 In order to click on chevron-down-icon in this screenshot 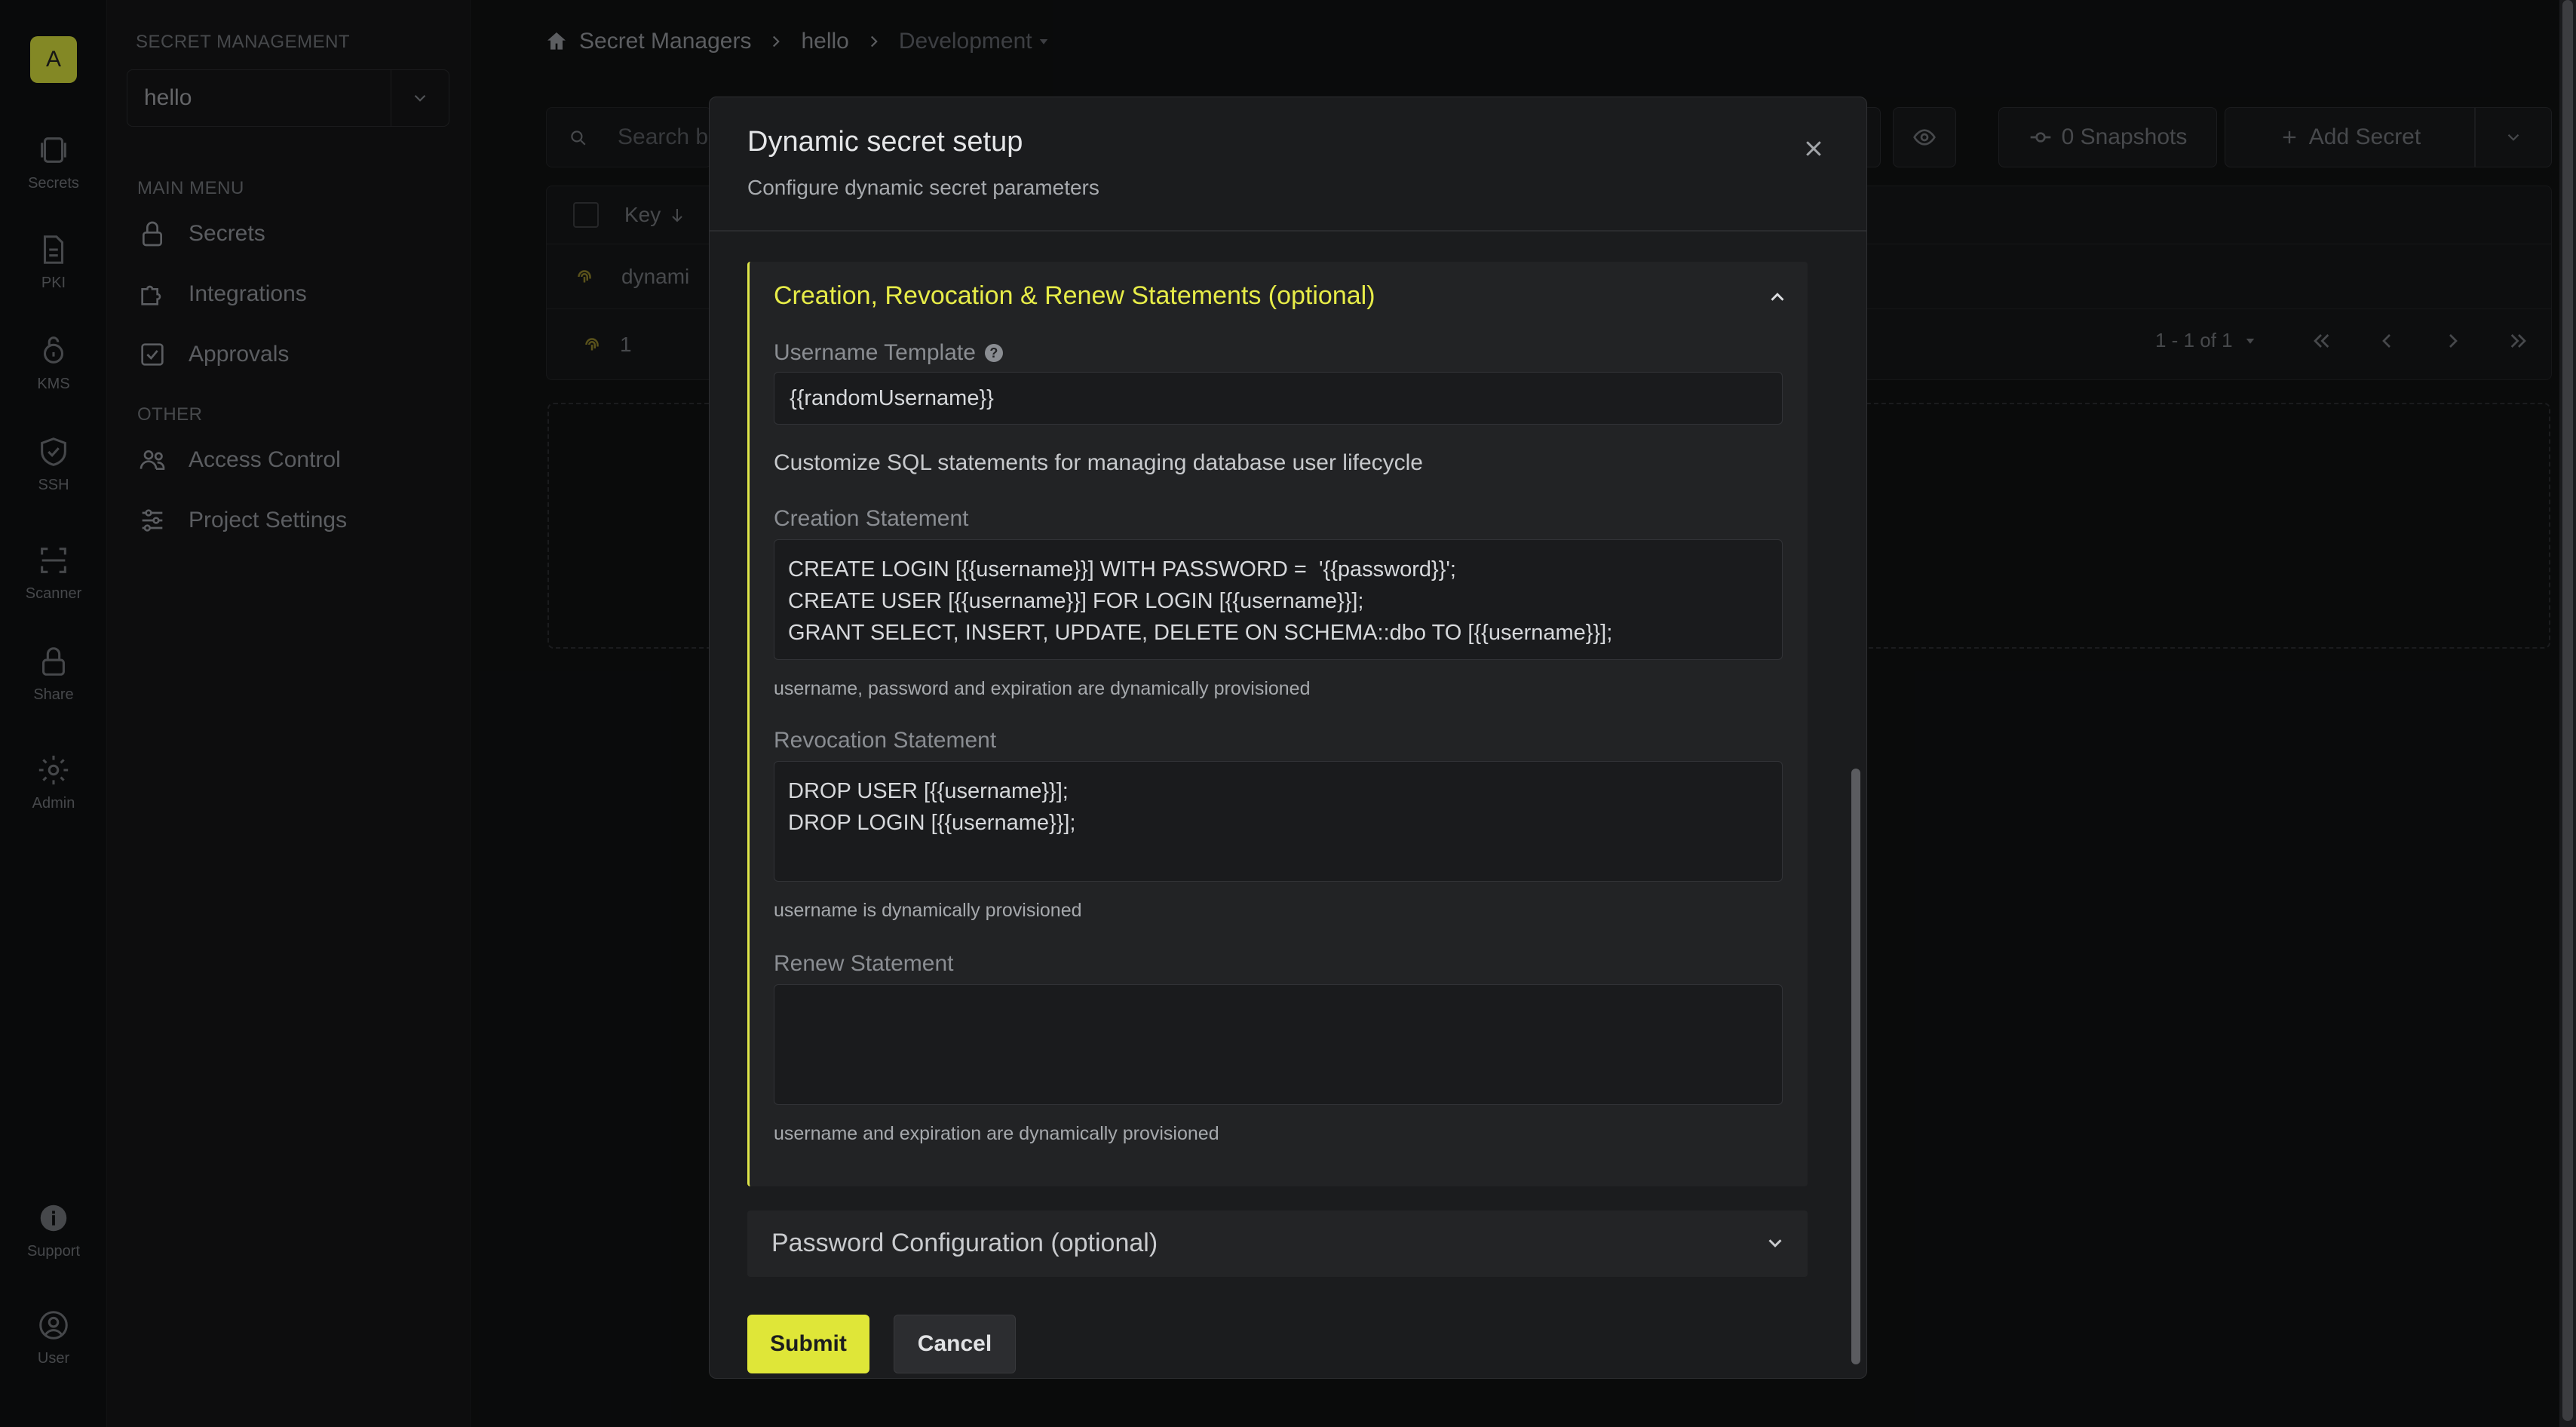, I will do `click(1775, 1243)`.